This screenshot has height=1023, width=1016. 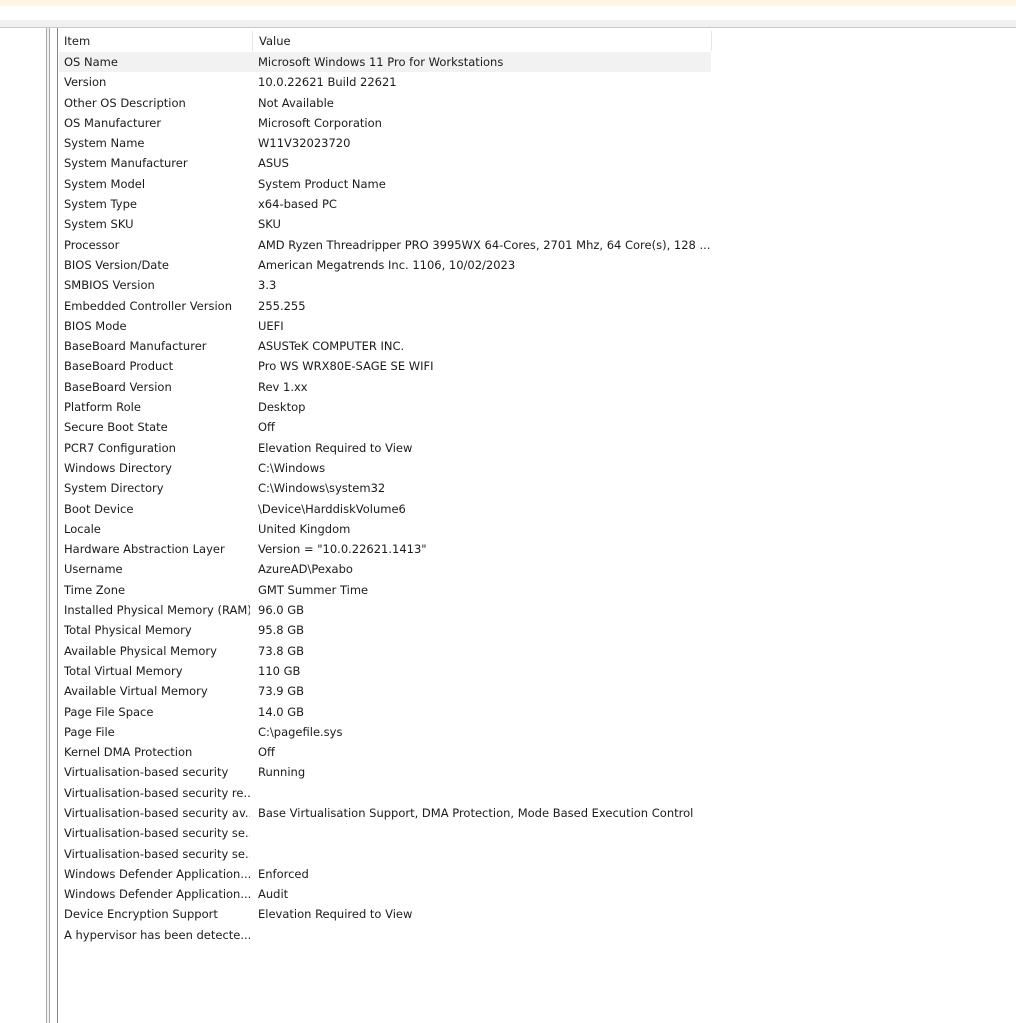 What do you see at coordinates (537, 82) in the screenshot?
I see `table-row: Version 10.0.22621 Build 22621` at bounding box center [537, 82].